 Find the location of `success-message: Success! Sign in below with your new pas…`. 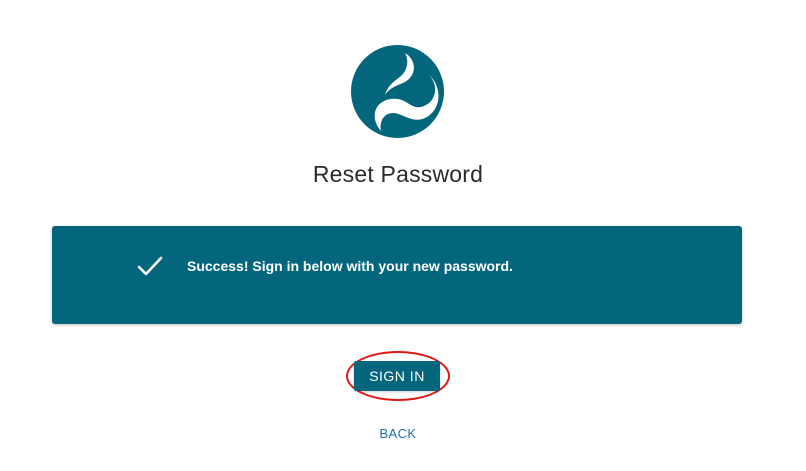

success-message: Success! Sign in below with your new pas… is located at coordinates (350, 266).